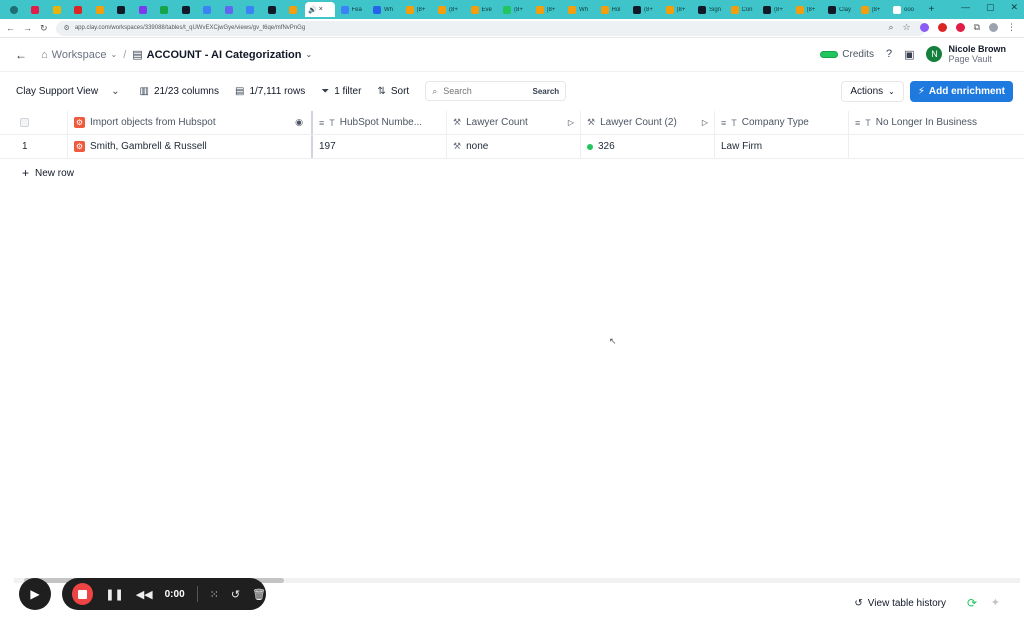  Describe the element at coordinates (179, 91) in the screenshot. I see `columns-button: ▥ 21/23 columns` at that location.